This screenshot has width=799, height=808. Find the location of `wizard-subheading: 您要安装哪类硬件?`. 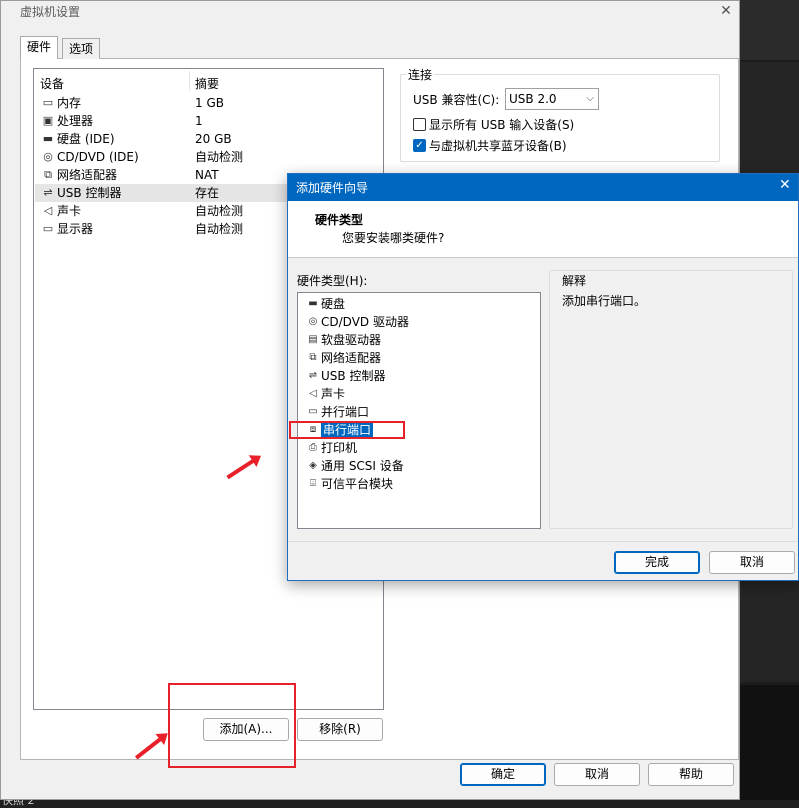

wizard-subheading: 您要安装哪类硬件? is located at coordinates (393, 238).